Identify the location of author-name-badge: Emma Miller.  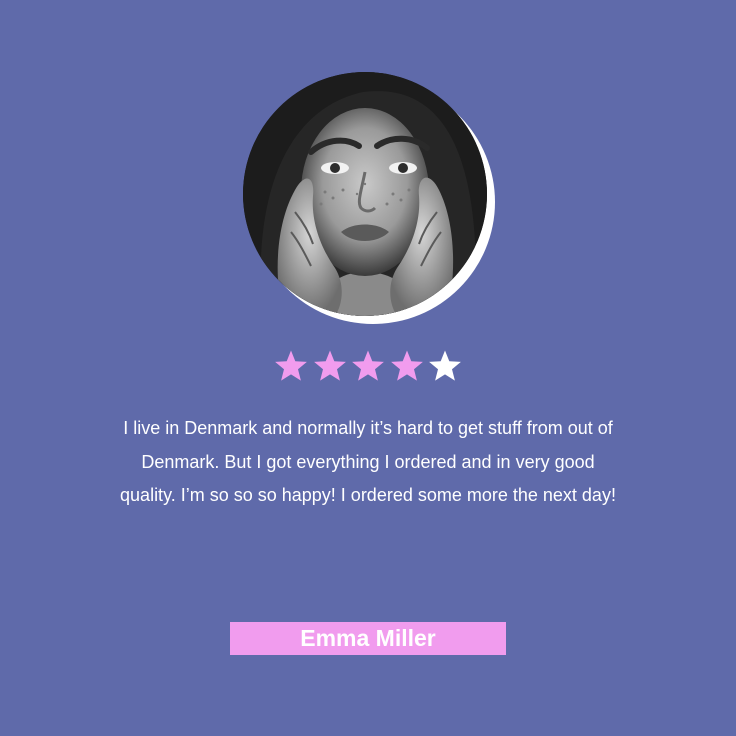
(368, 638).